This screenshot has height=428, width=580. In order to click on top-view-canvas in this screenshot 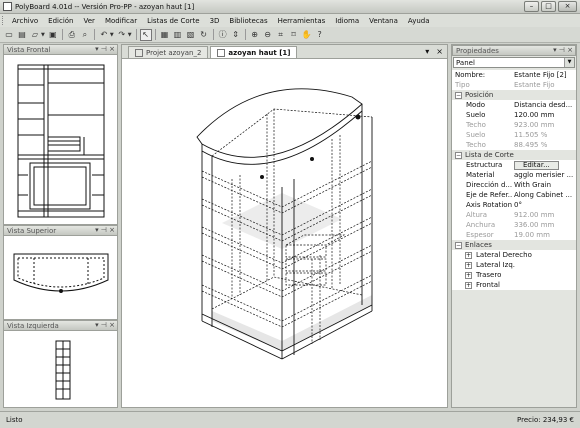, I will do `click(60, 278)`.